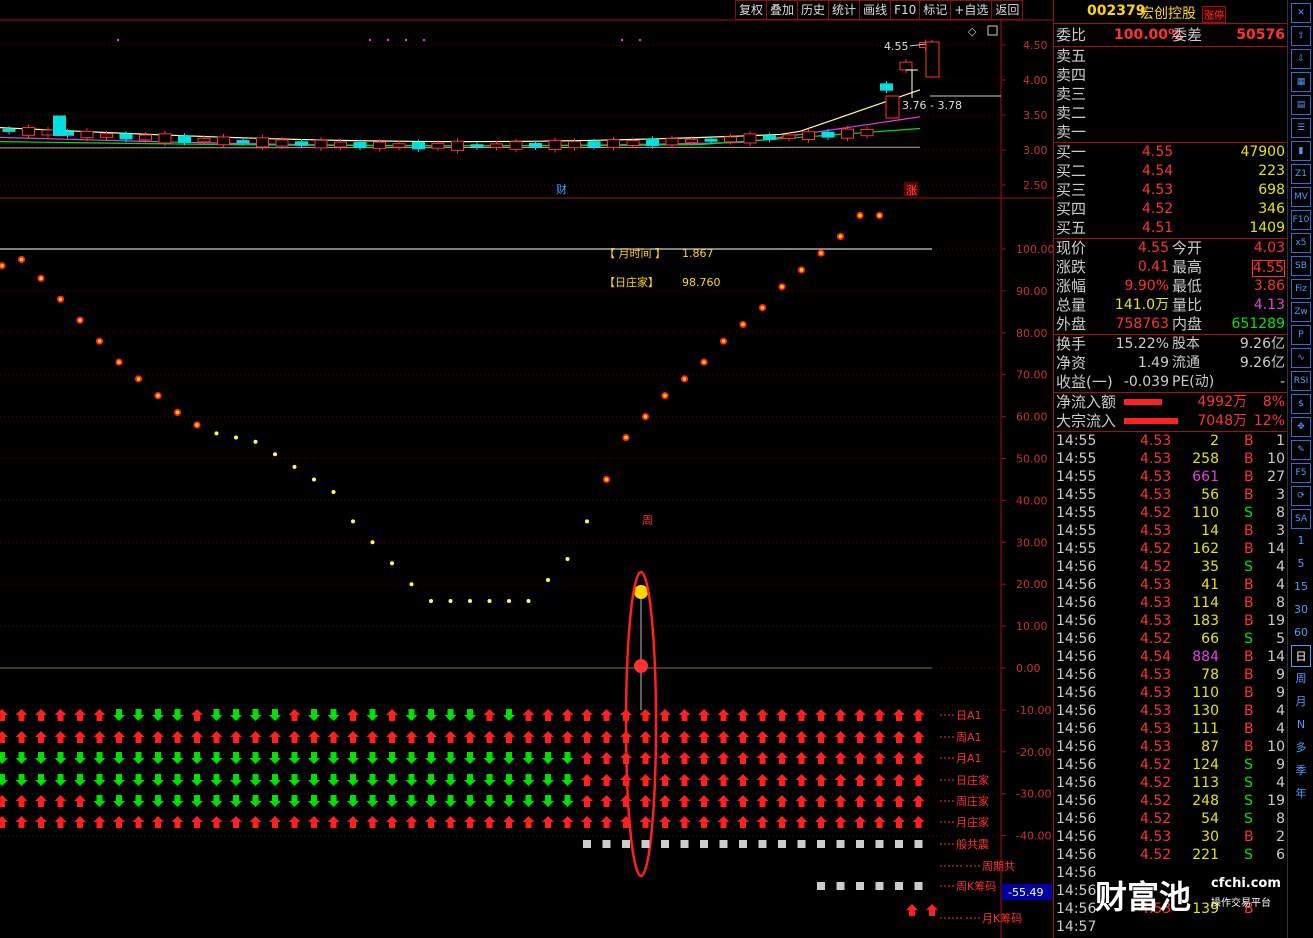  I want to click on tick-row: 14:55 4.53 56 B 3, so click(1170, 495).